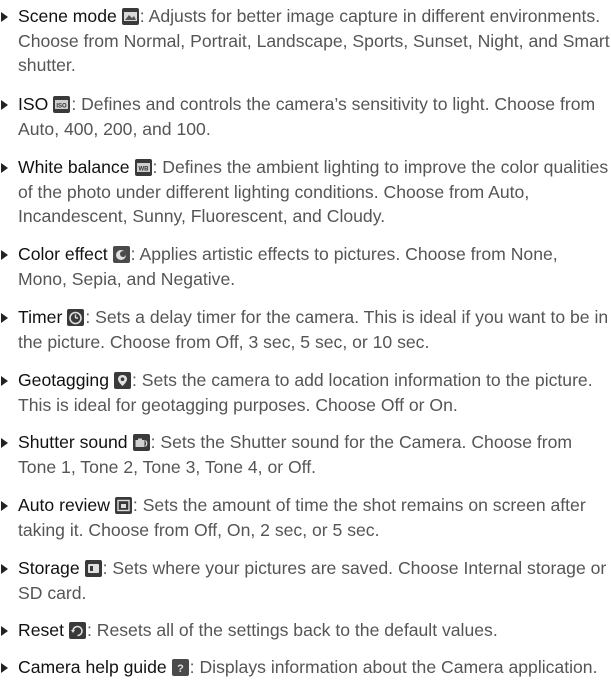 The width and height of the screenshot is (611, 692). I want to click on reset-icon, so click(77, 630).